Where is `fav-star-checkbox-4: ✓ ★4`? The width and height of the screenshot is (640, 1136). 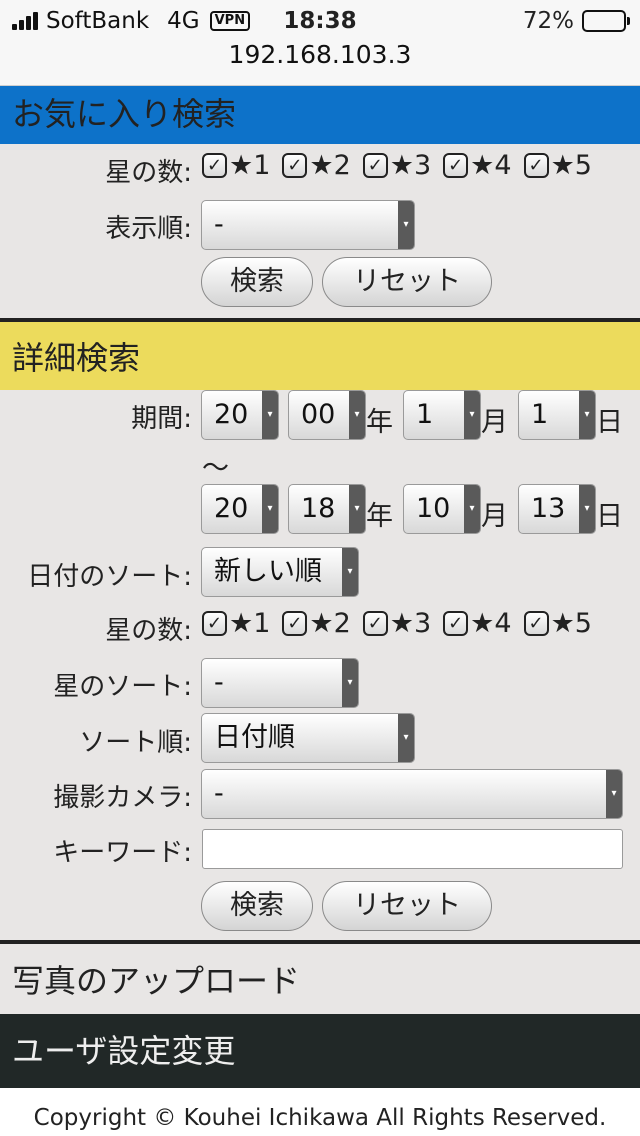 fav-star-checkbox-4: ✓ ★4 is located at coordinates (477, 165).